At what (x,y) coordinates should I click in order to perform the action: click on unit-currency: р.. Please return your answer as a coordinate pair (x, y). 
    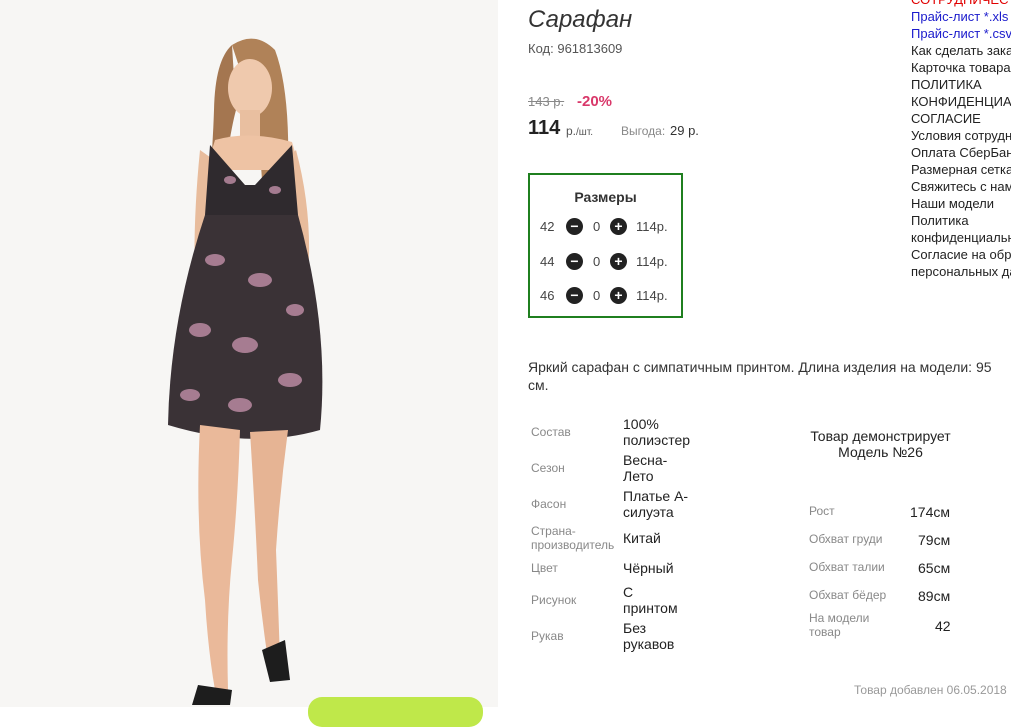
    Looking at the image, I should click on (571, 131).